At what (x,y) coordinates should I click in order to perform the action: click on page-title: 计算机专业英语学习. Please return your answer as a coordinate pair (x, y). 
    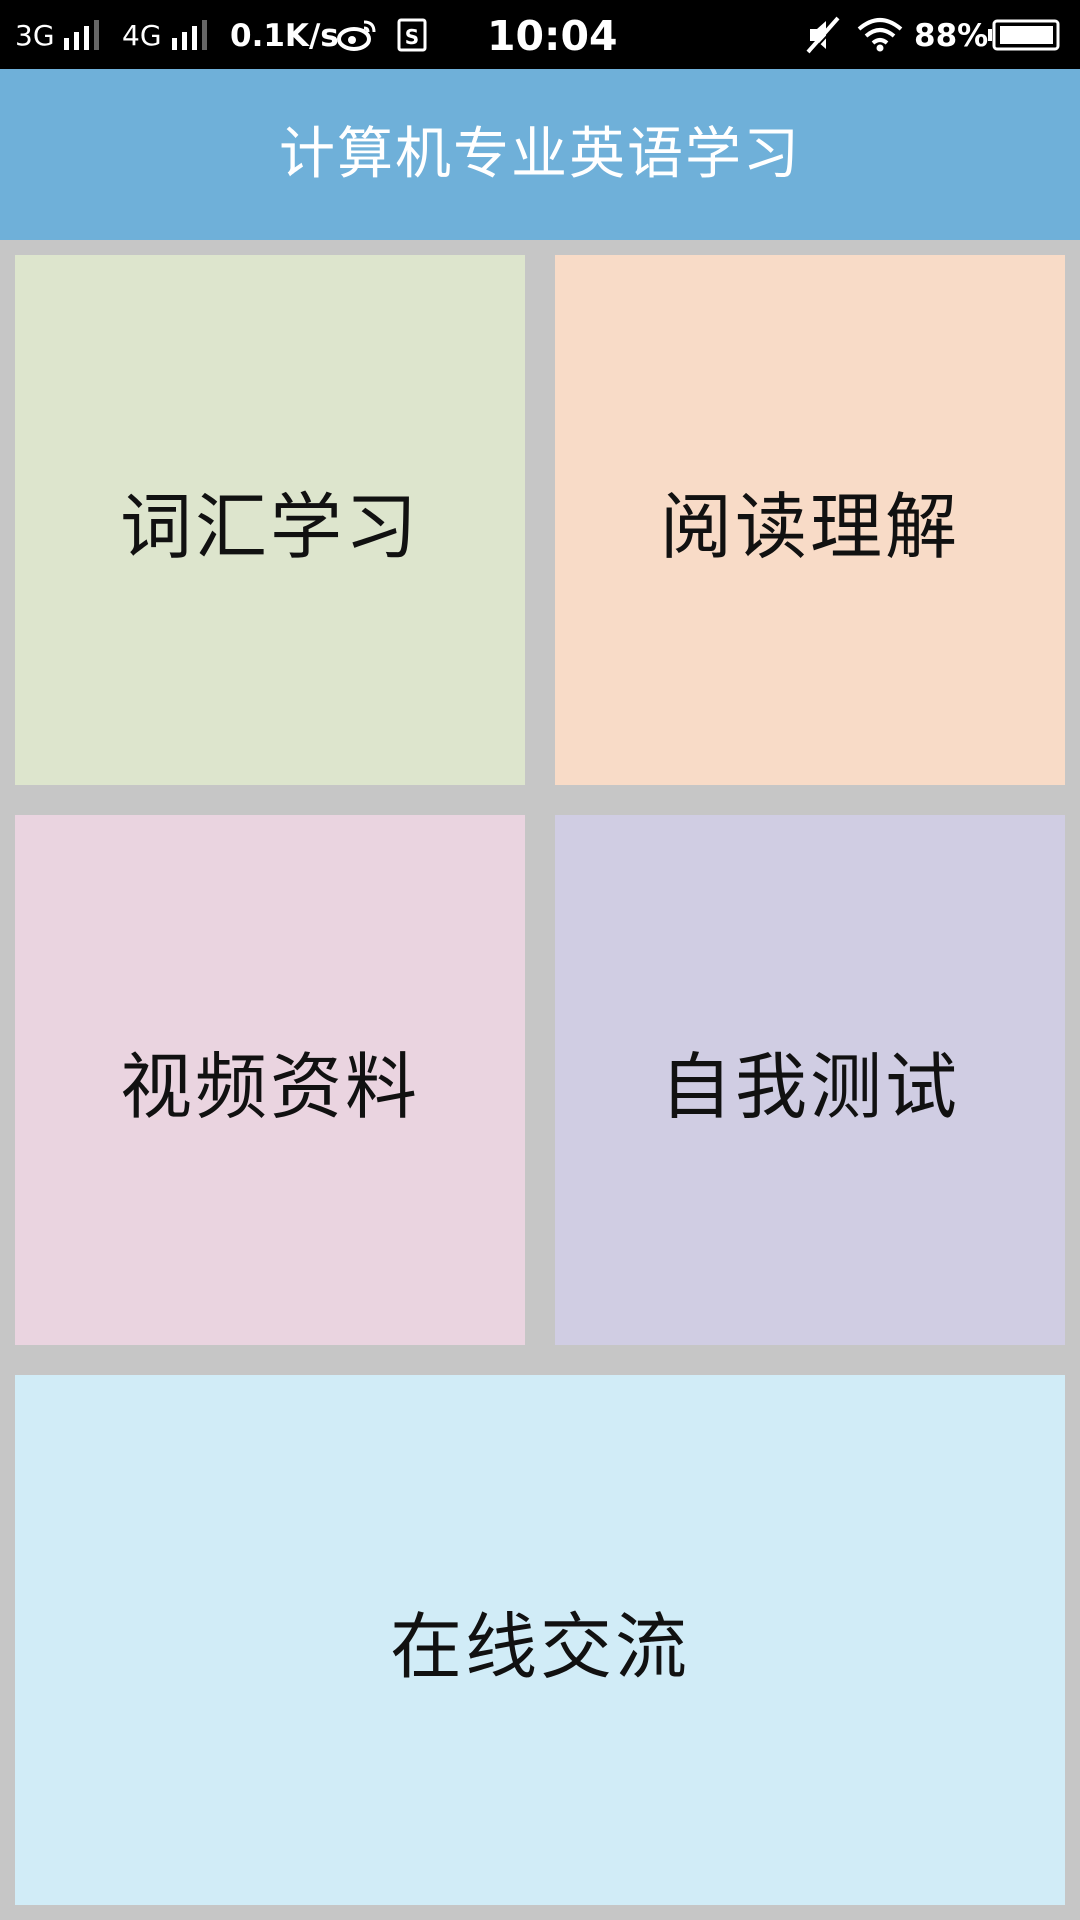
    Looking at the image, I should click on (540, 154).